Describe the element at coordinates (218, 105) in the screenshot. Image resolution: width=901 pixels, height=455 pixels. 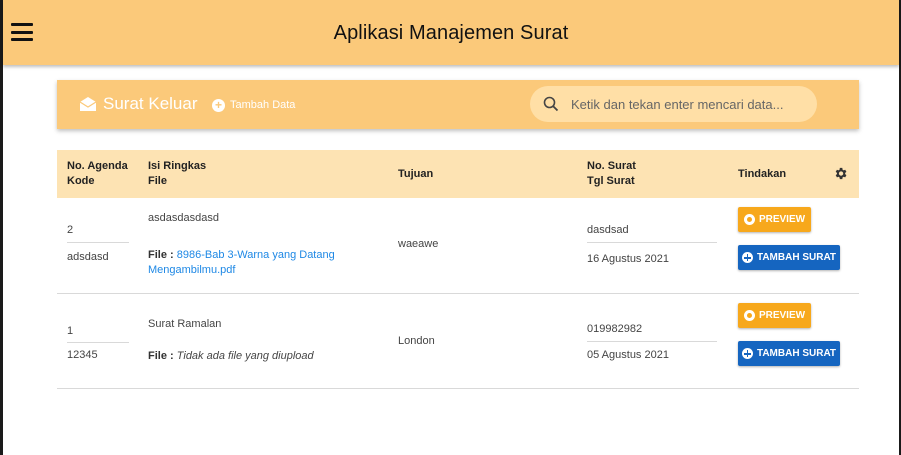
I see `add-circle-icon: +` at that location.